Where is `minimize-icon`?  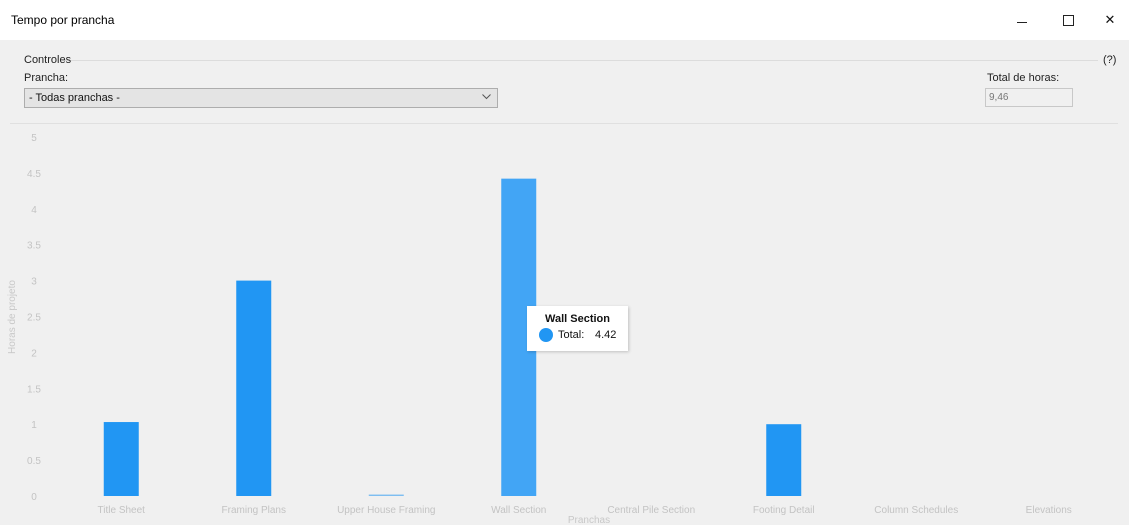 minimize-icon is located at coordinates (1022, 22).